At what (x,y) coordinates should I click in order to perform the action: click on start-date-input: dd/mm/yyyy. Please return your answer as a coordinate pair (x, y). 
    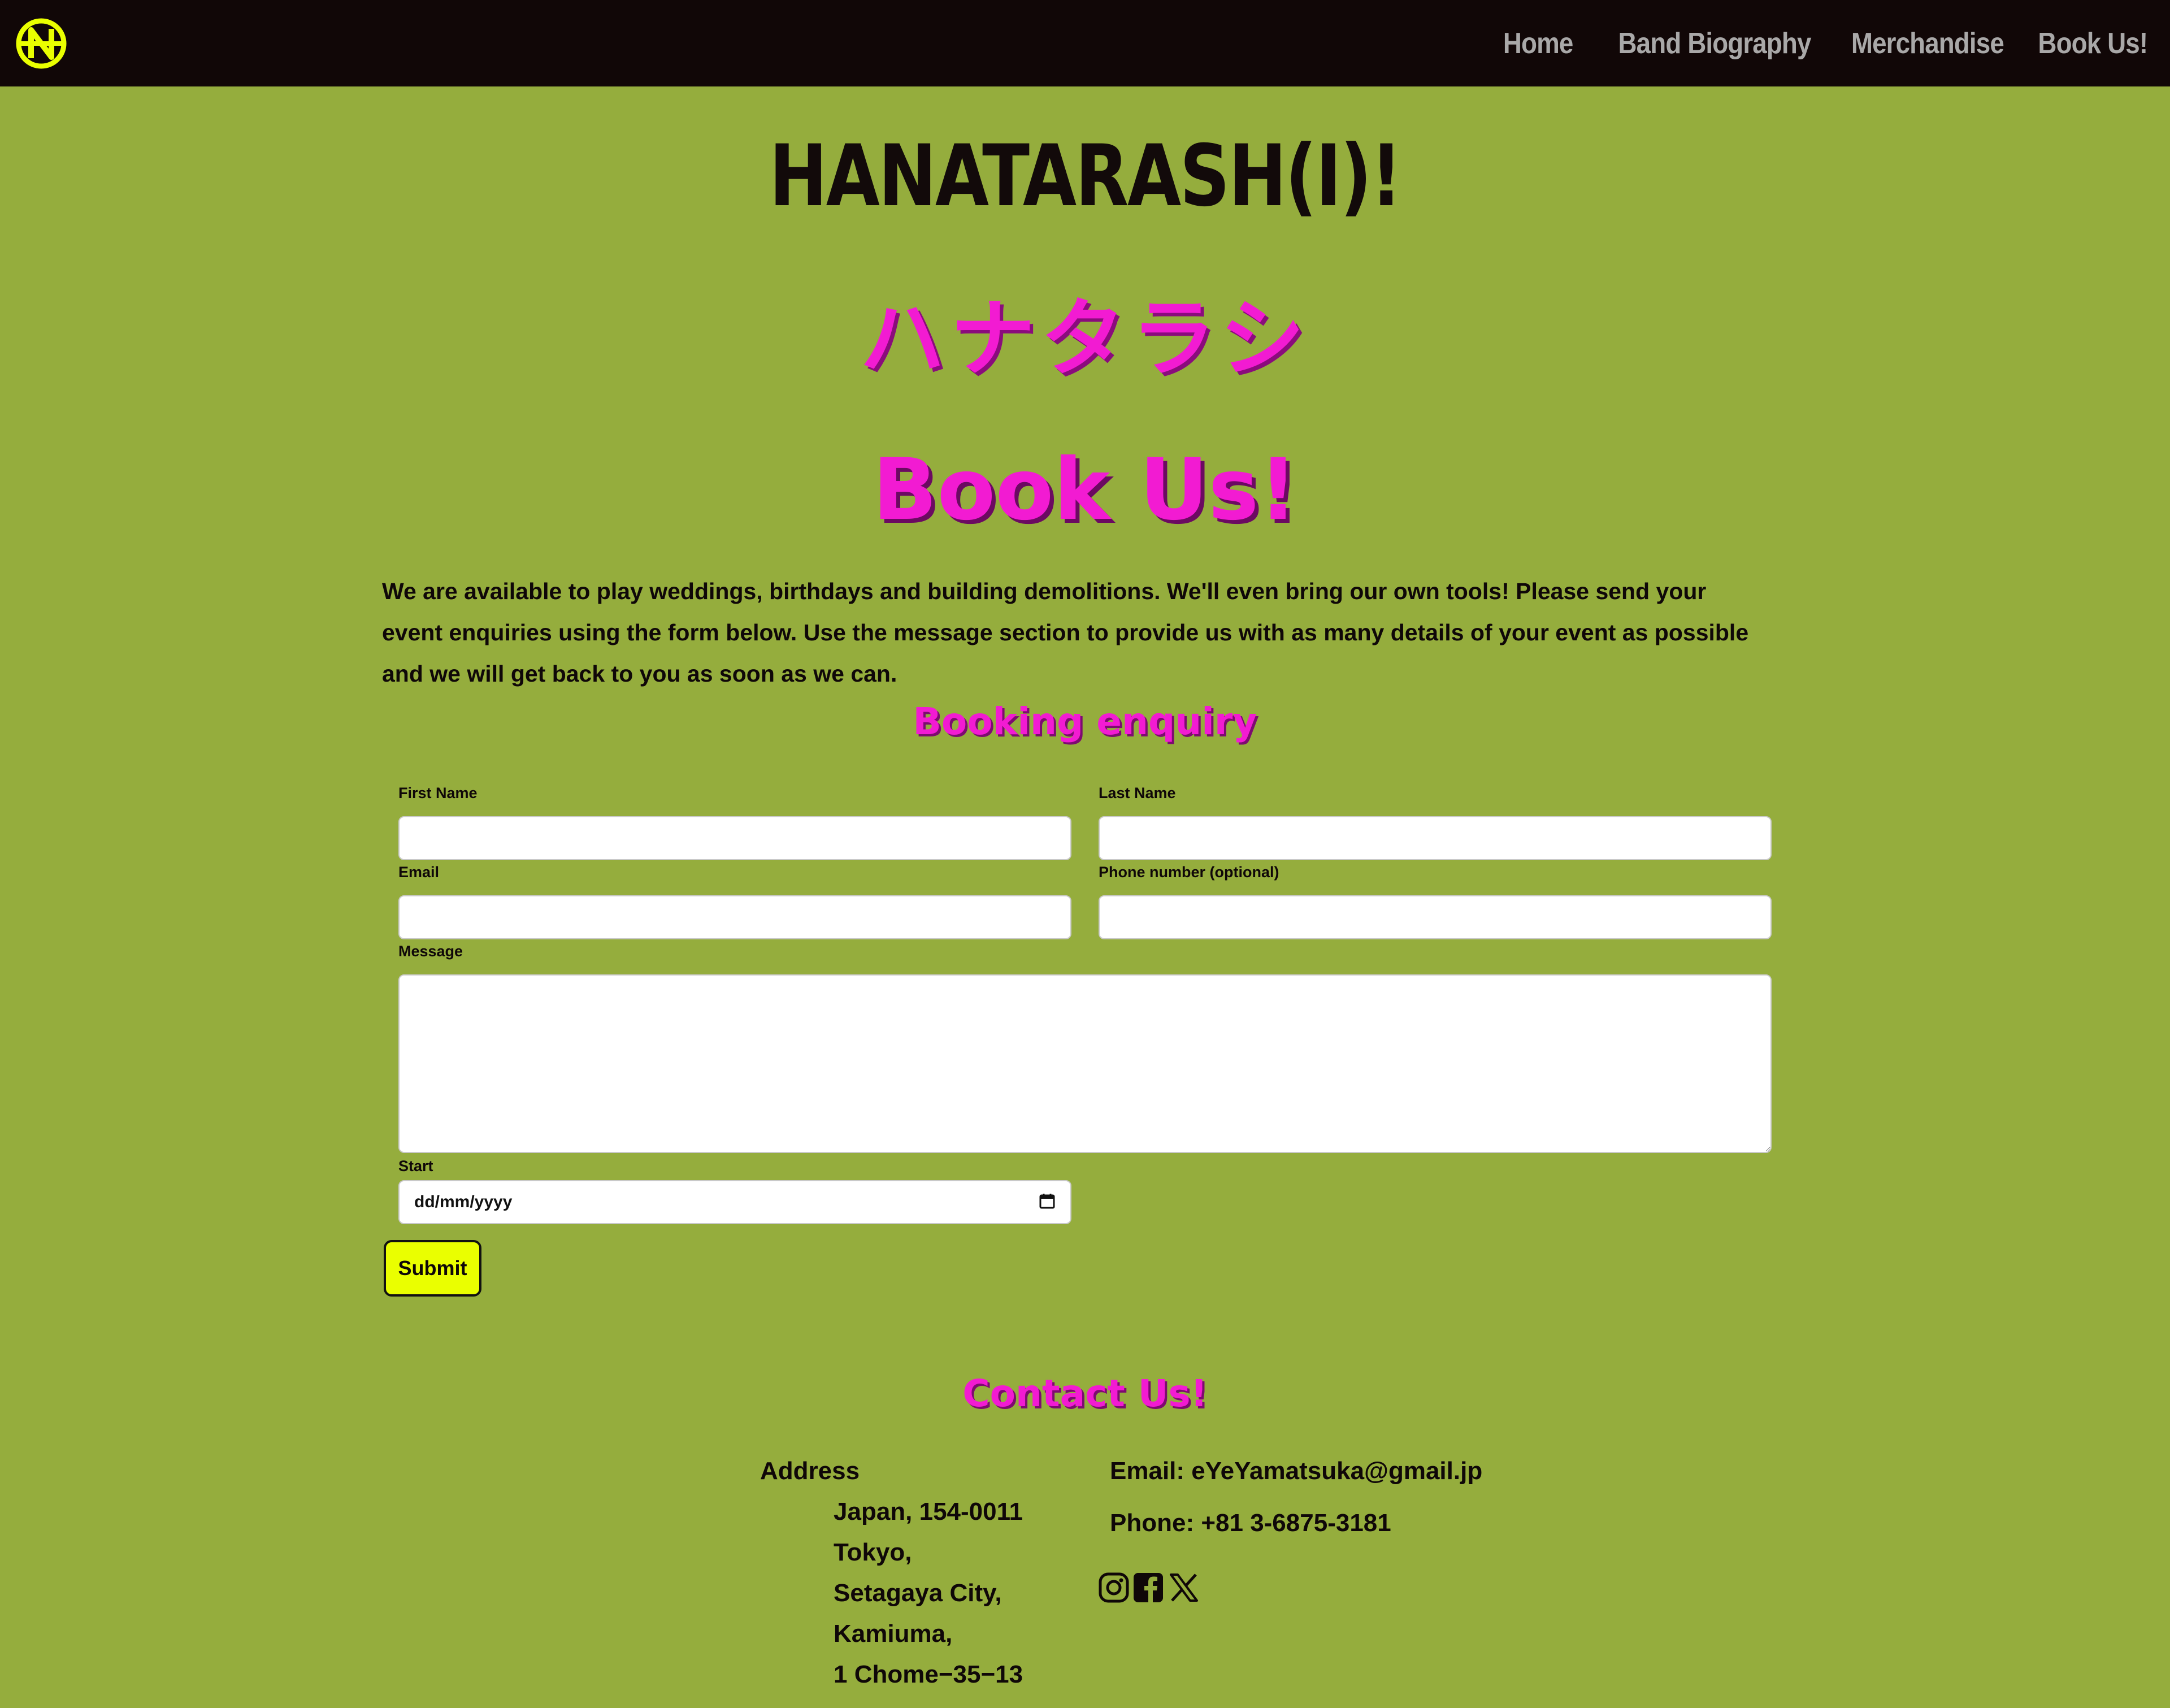
    Looking at the image, I should click on (734, 1202).